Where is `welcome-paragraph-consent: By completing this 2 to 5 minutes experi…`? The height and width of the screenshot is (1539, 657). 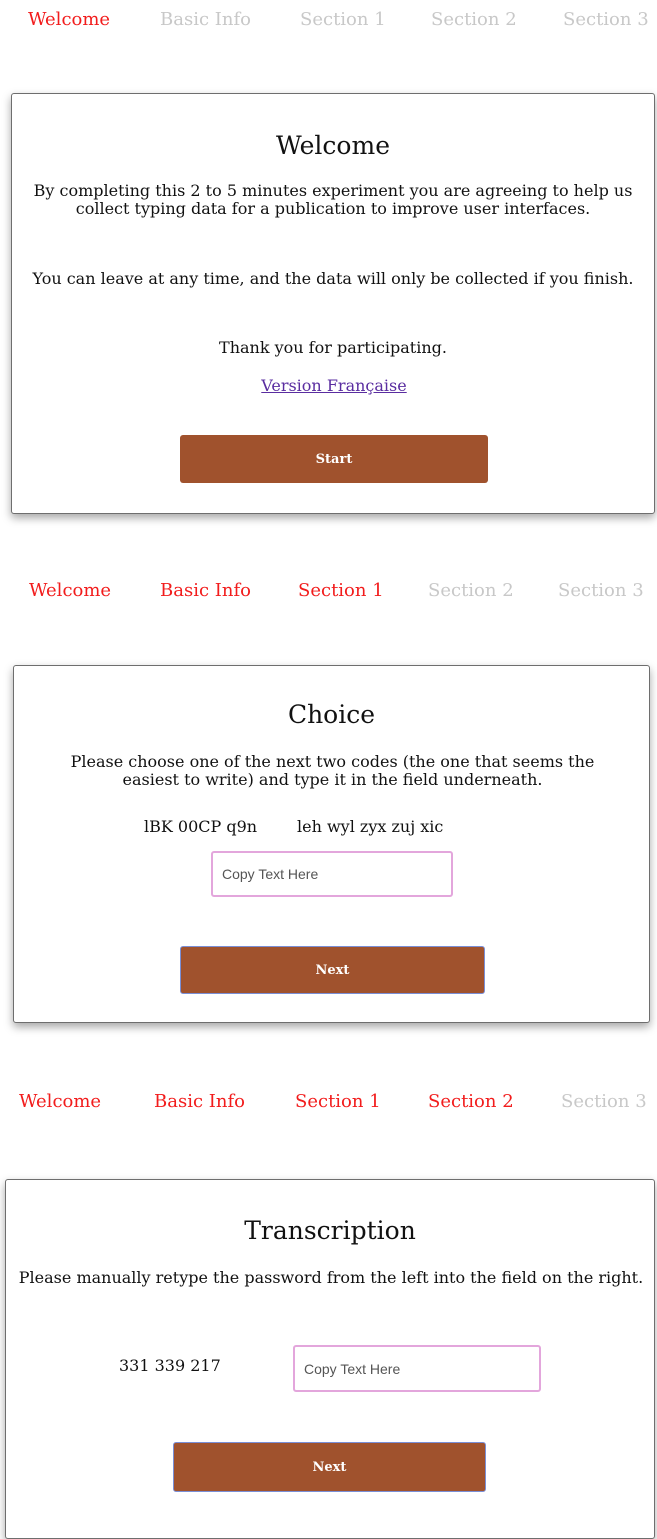 welcome-paragraph-consent: By completing this 2 to 5 minutes experi… is located at coordinates (333, 199).